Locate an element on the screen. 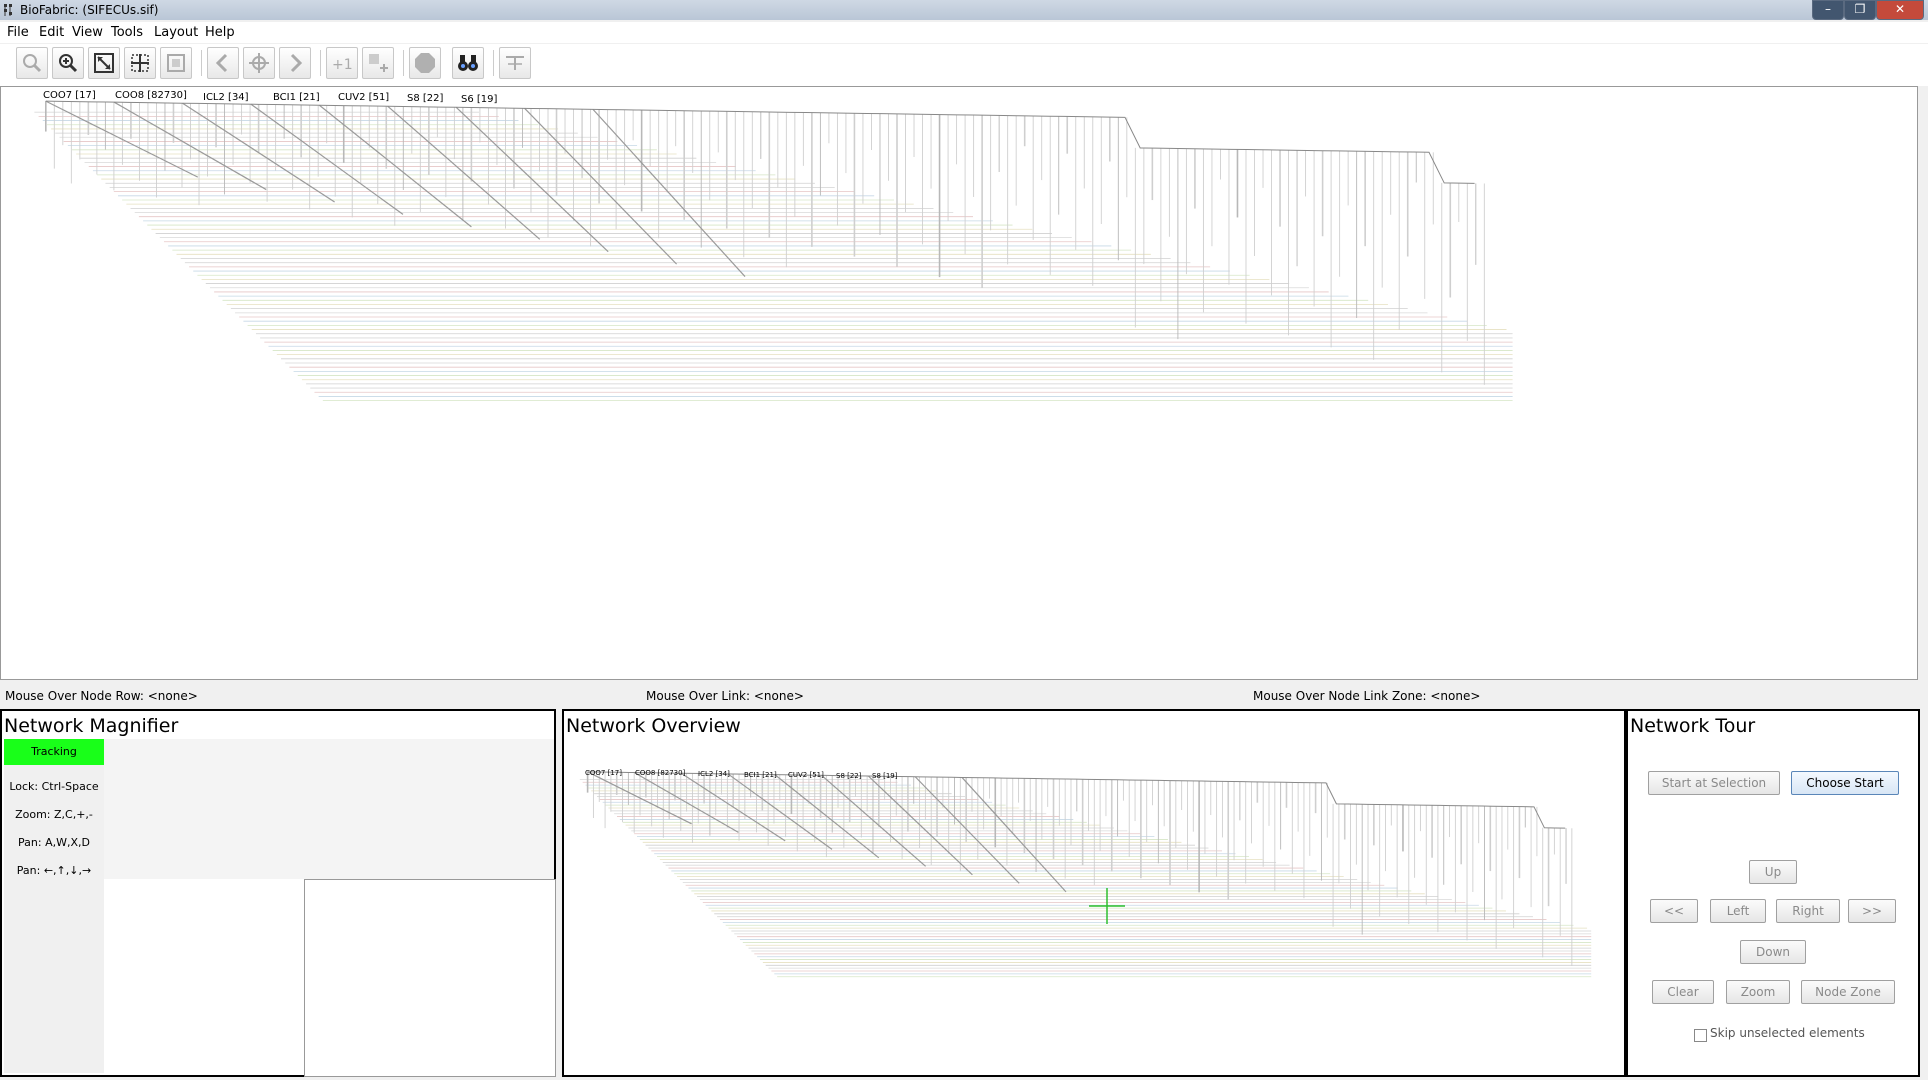 The height and width of the screenshot is (1080, 1928). previous-button: << is located at coordinates (1674, 911).